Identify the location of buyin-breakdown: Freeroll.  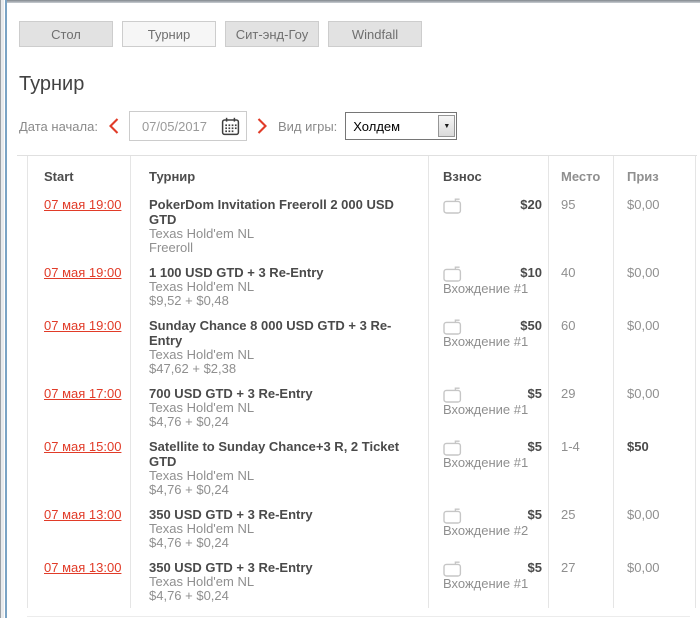
(171, 247).